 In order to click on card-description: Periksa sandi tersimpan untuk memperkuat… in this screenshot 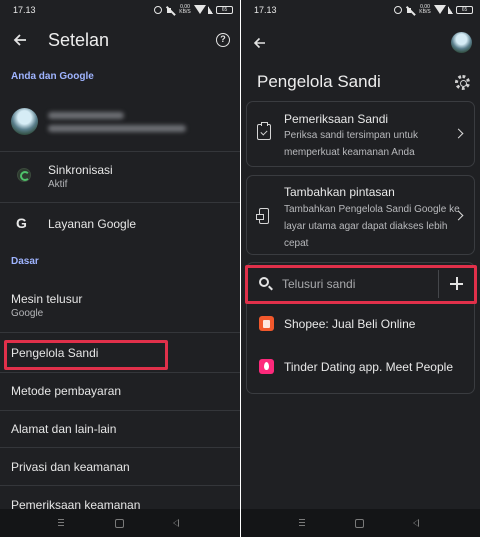, I will do `click(351, 144)`.